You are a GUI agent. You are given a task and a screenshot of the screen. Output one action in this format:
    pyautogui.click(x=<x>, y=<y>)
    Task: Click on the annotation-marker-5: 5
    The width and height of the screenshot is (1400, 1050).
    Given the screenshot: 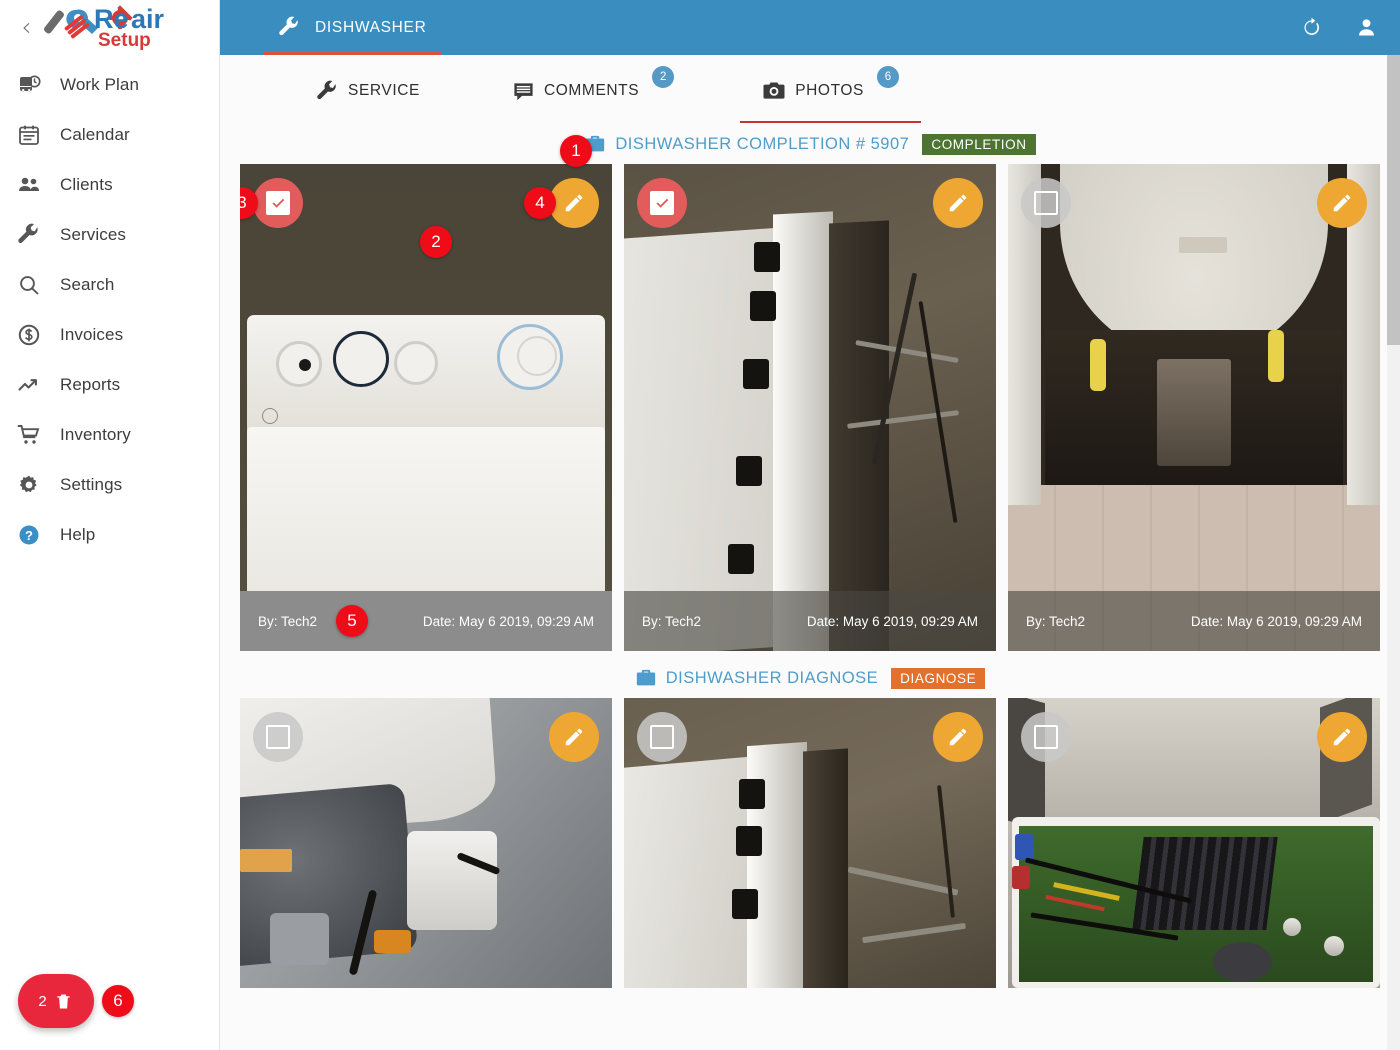 What is the action you would take?
    pyautogui.click(x=352, y=621)
    